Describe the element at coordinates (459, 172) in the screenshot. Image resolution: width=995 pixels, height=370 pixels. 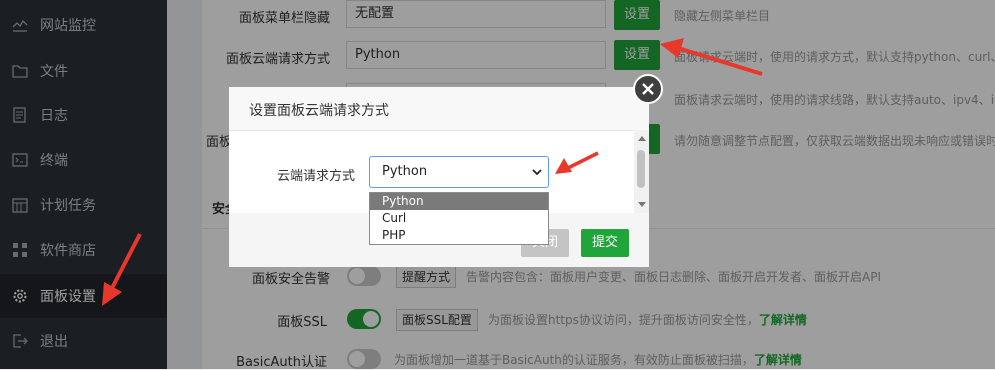
I see `cloud-method-select: Python` at that location.